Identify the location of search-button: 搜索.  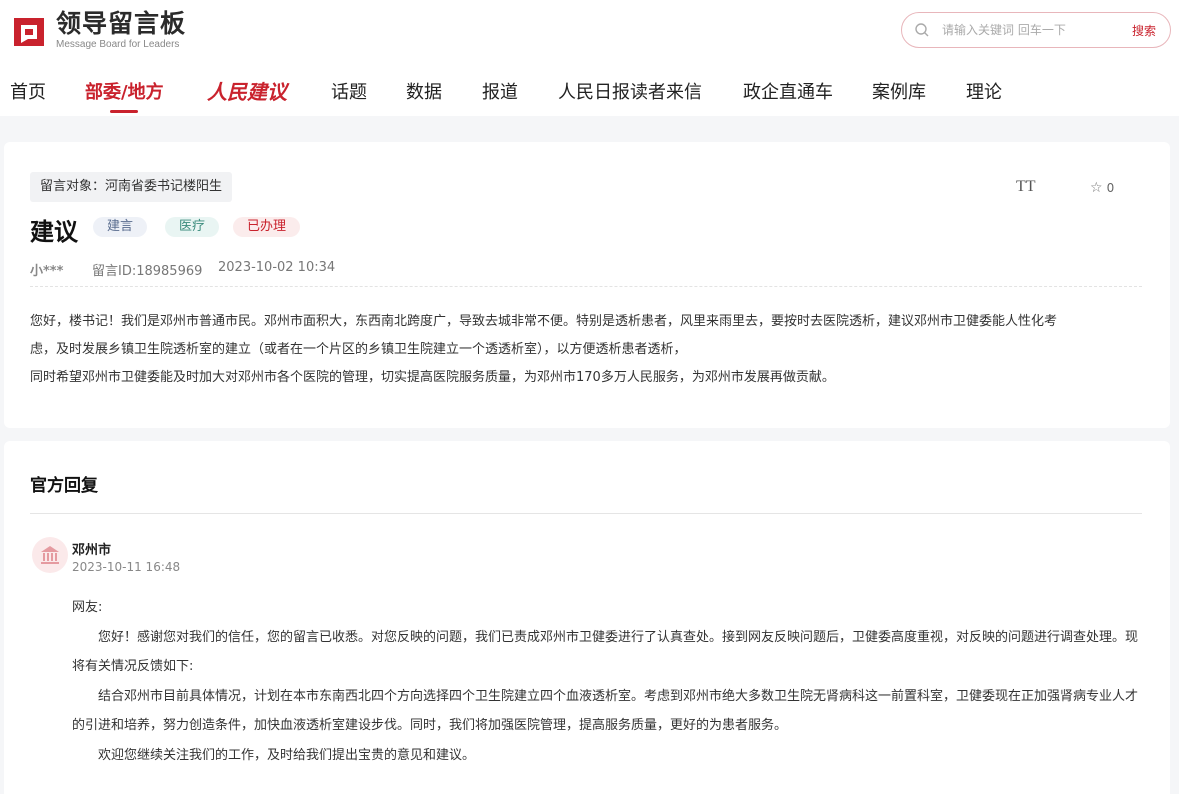
(1144, 30).